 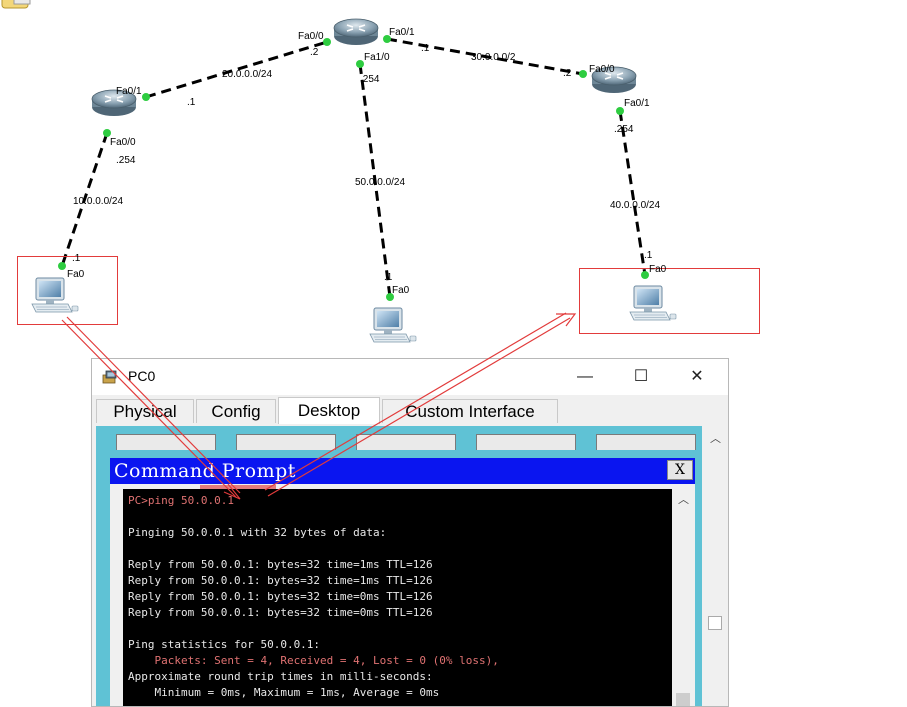 I want to click on label-r1-host-1: .1, so click(x=191, y=102).